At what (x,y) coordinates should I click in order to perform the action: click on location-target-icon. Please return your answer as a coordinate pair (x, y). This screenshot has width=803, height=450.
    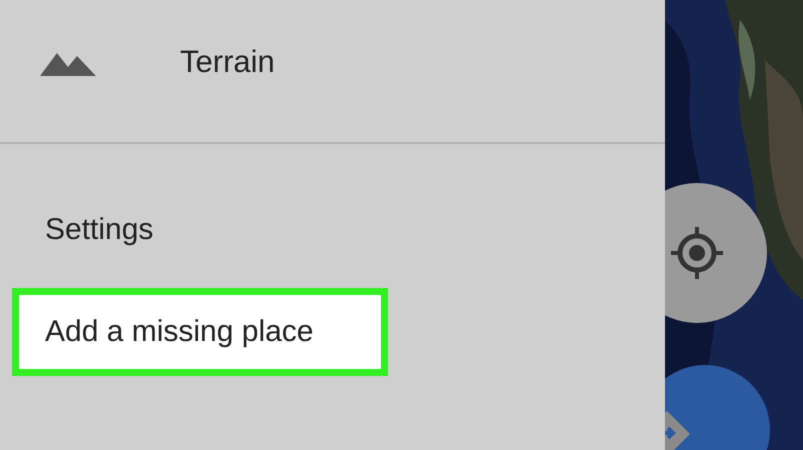
    Looking at the image, I should click on (697, 253).